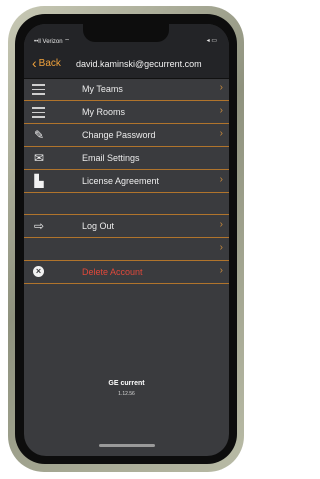  I want to click on menu-item-label: My Teams, so click(102, 89).